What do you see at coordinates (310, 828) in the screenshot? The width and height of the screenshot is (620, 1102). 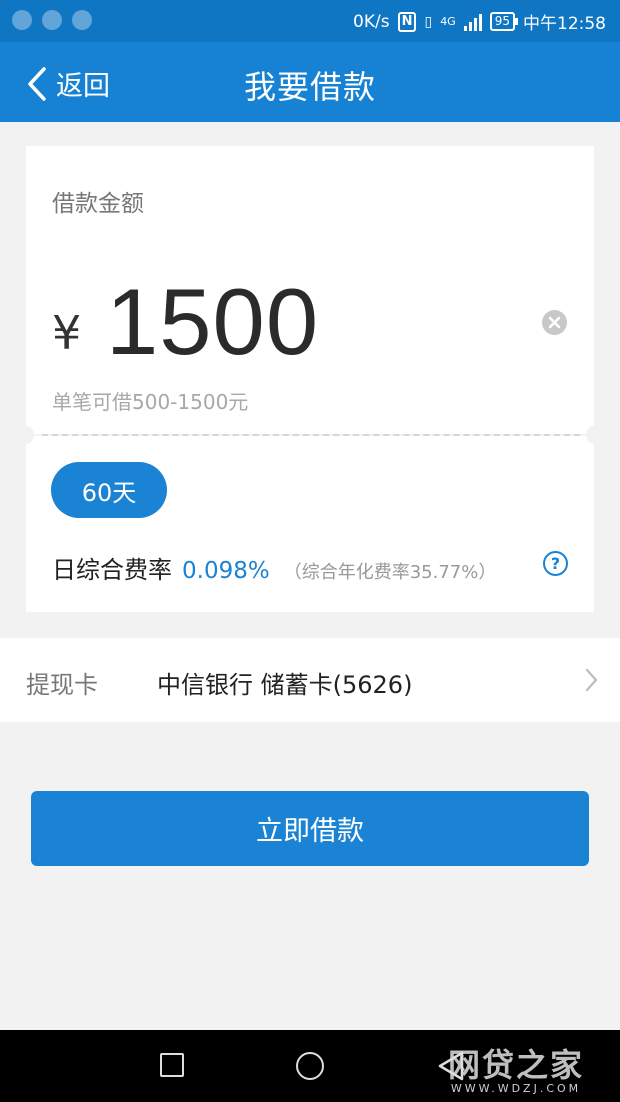 I see `borrow-now-button: 立即借款` at bounding box center [310, 828].